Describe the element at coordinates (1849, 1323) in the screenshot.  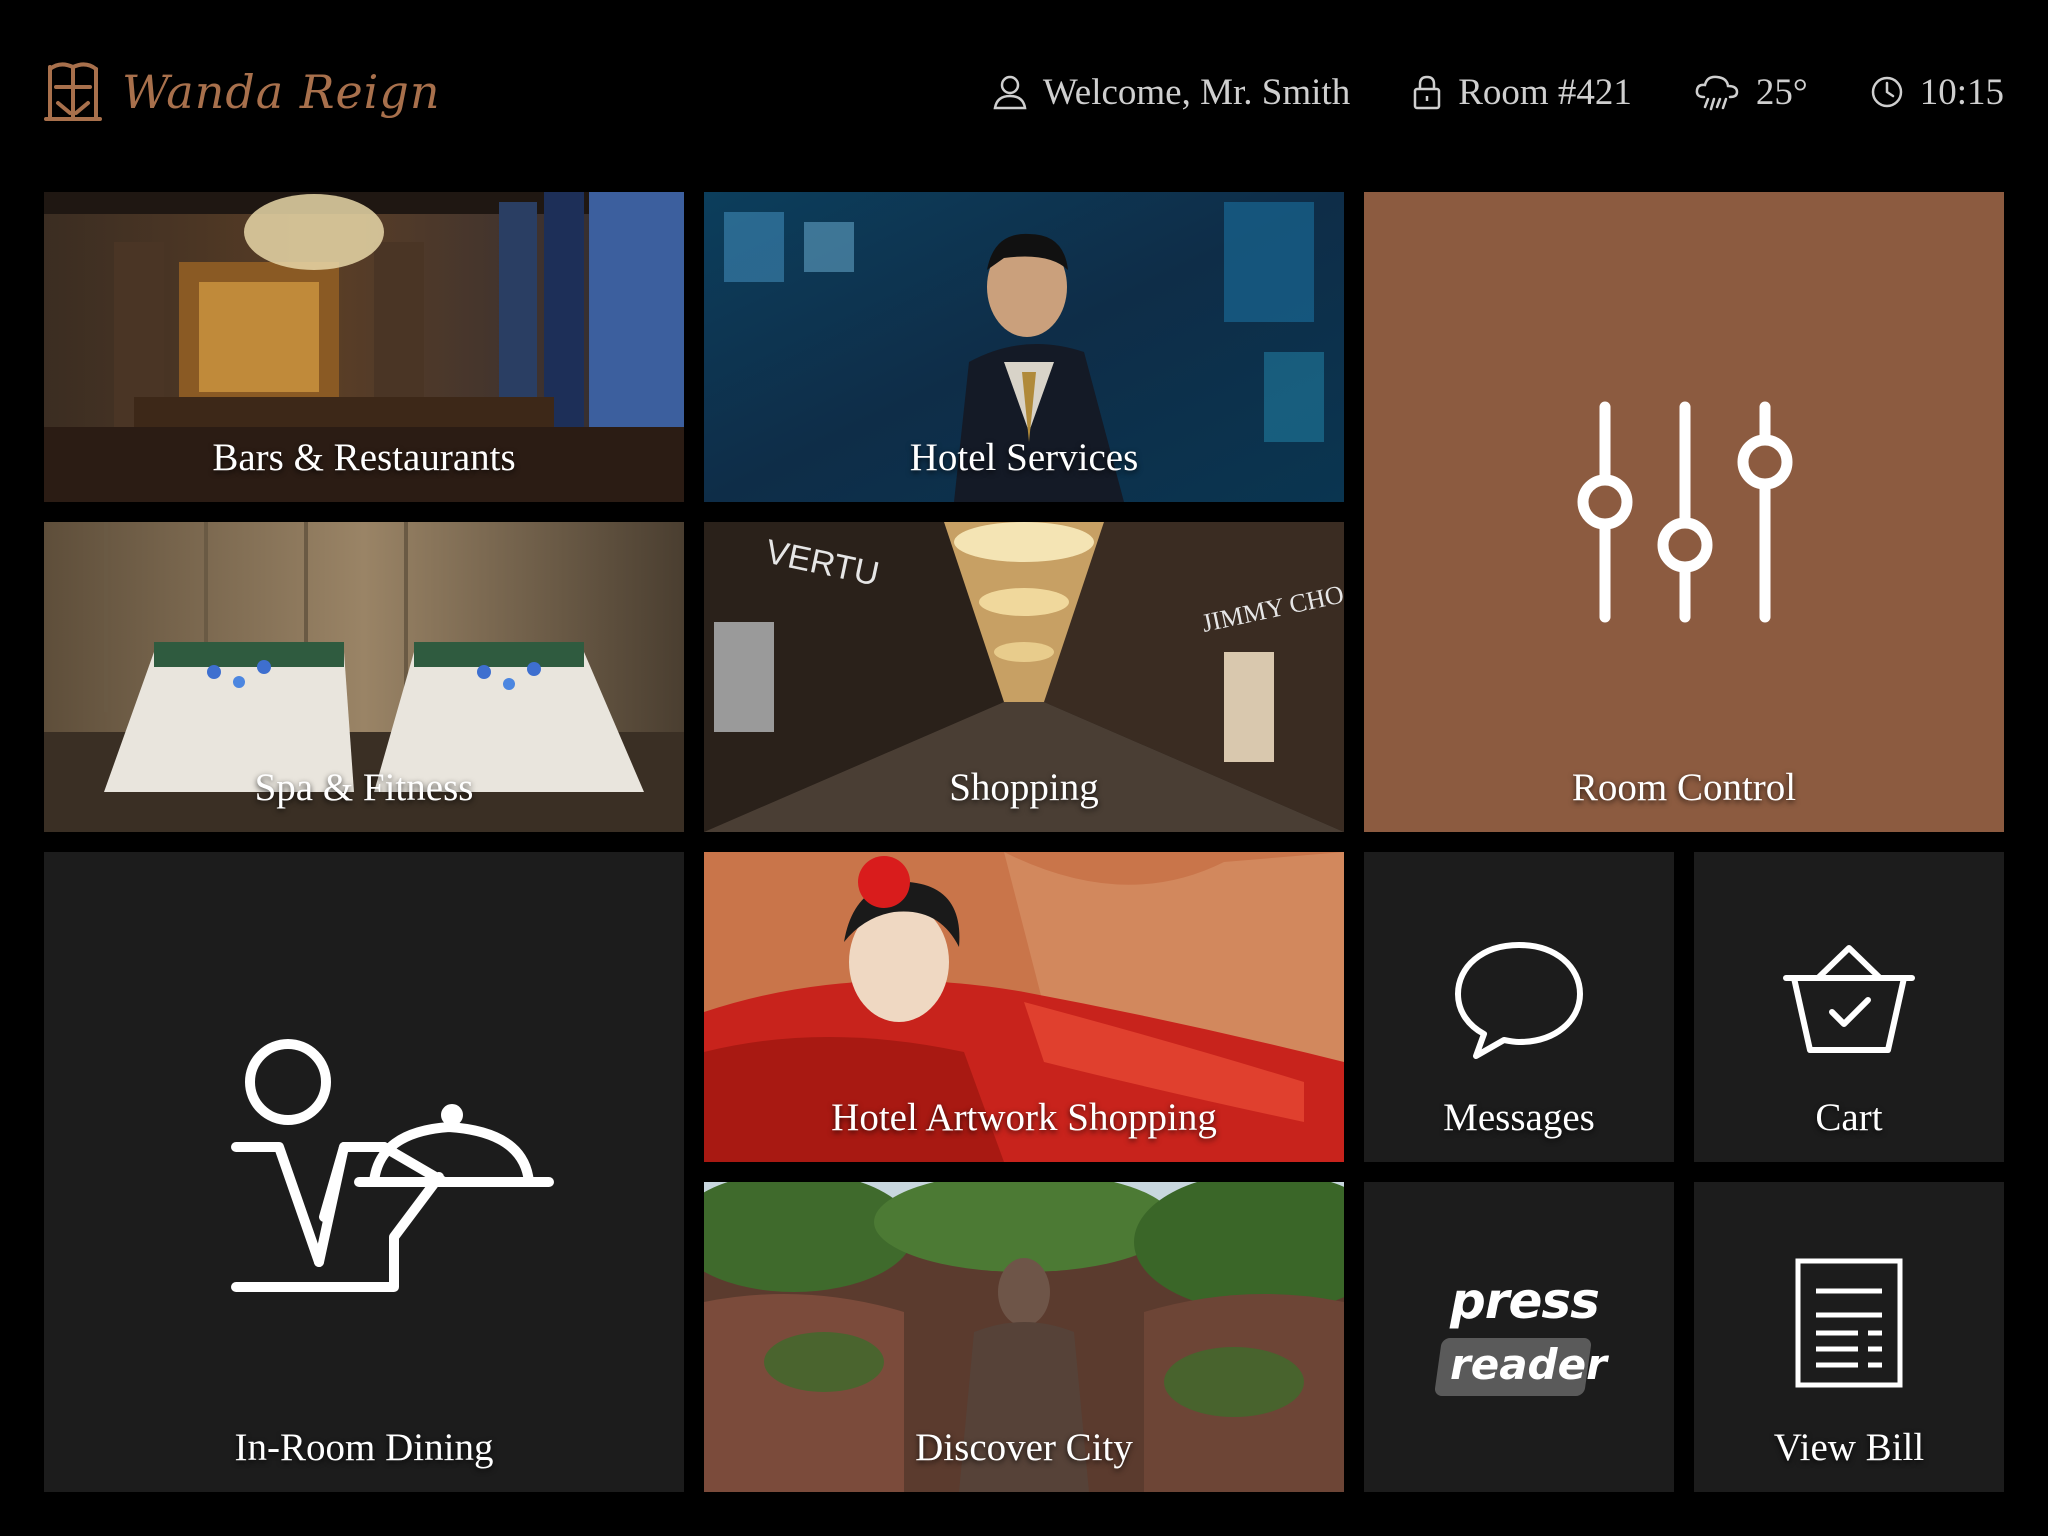
I see `receipt-icon` at that location.